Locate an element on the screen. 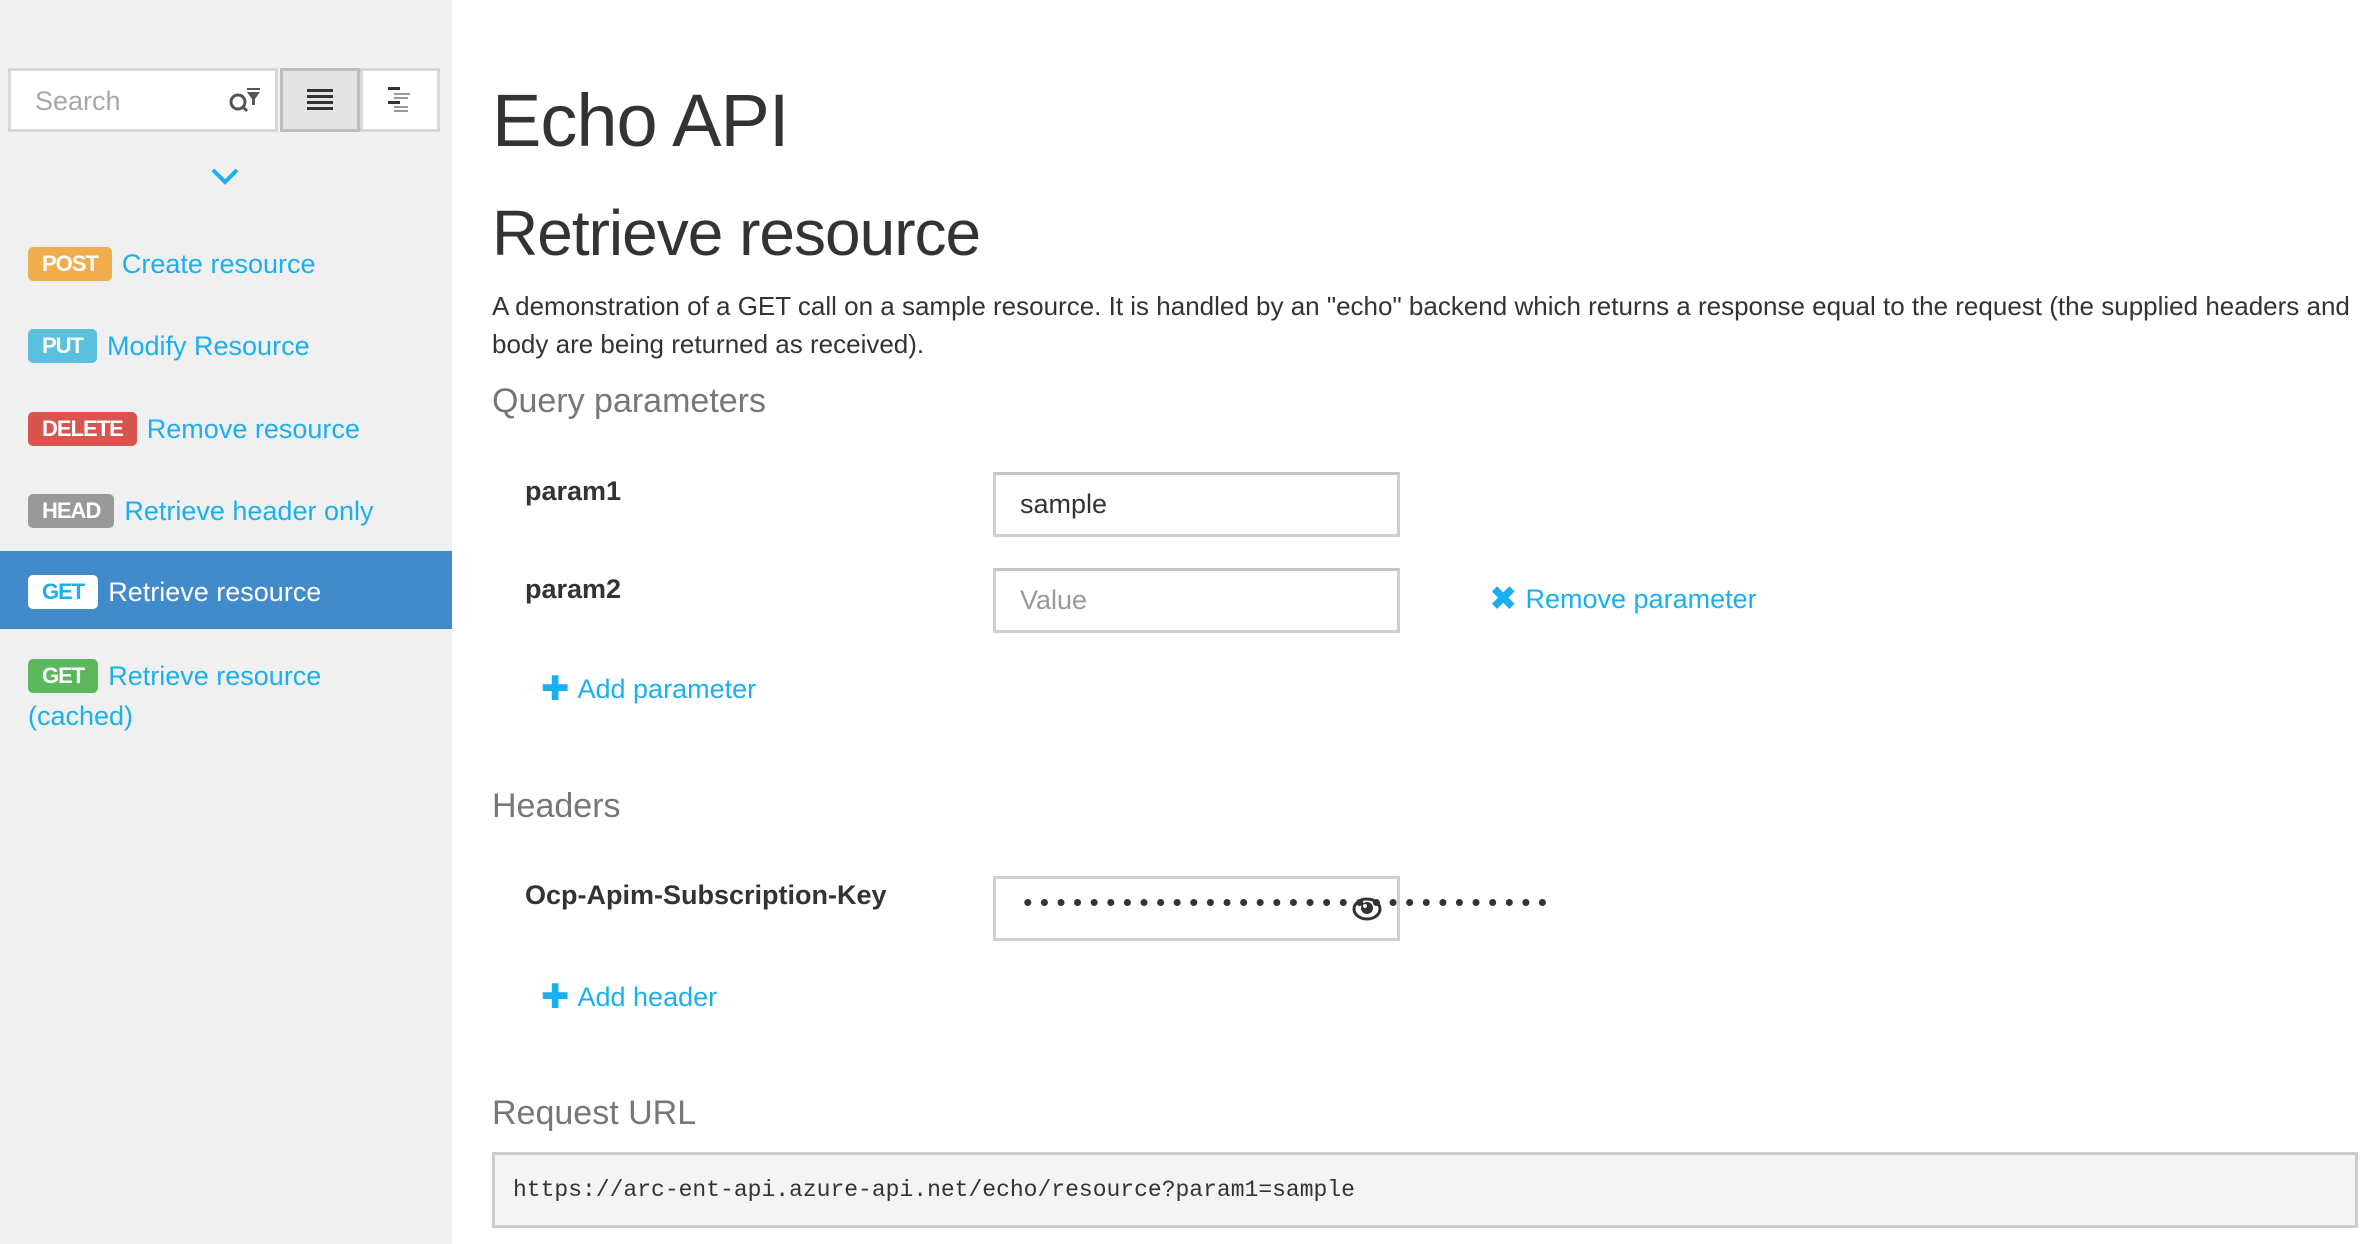 The image size is (2378, 1244). masked-value: •••••••••••••••••••••••••••••••• is located at coordinates (1286, 904).